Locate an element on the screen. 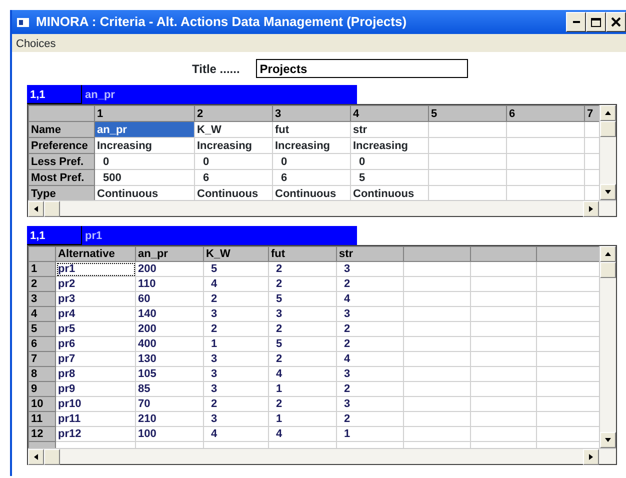 The image size is (626, 478). table-cell: str is located at coordinates (389, 130).